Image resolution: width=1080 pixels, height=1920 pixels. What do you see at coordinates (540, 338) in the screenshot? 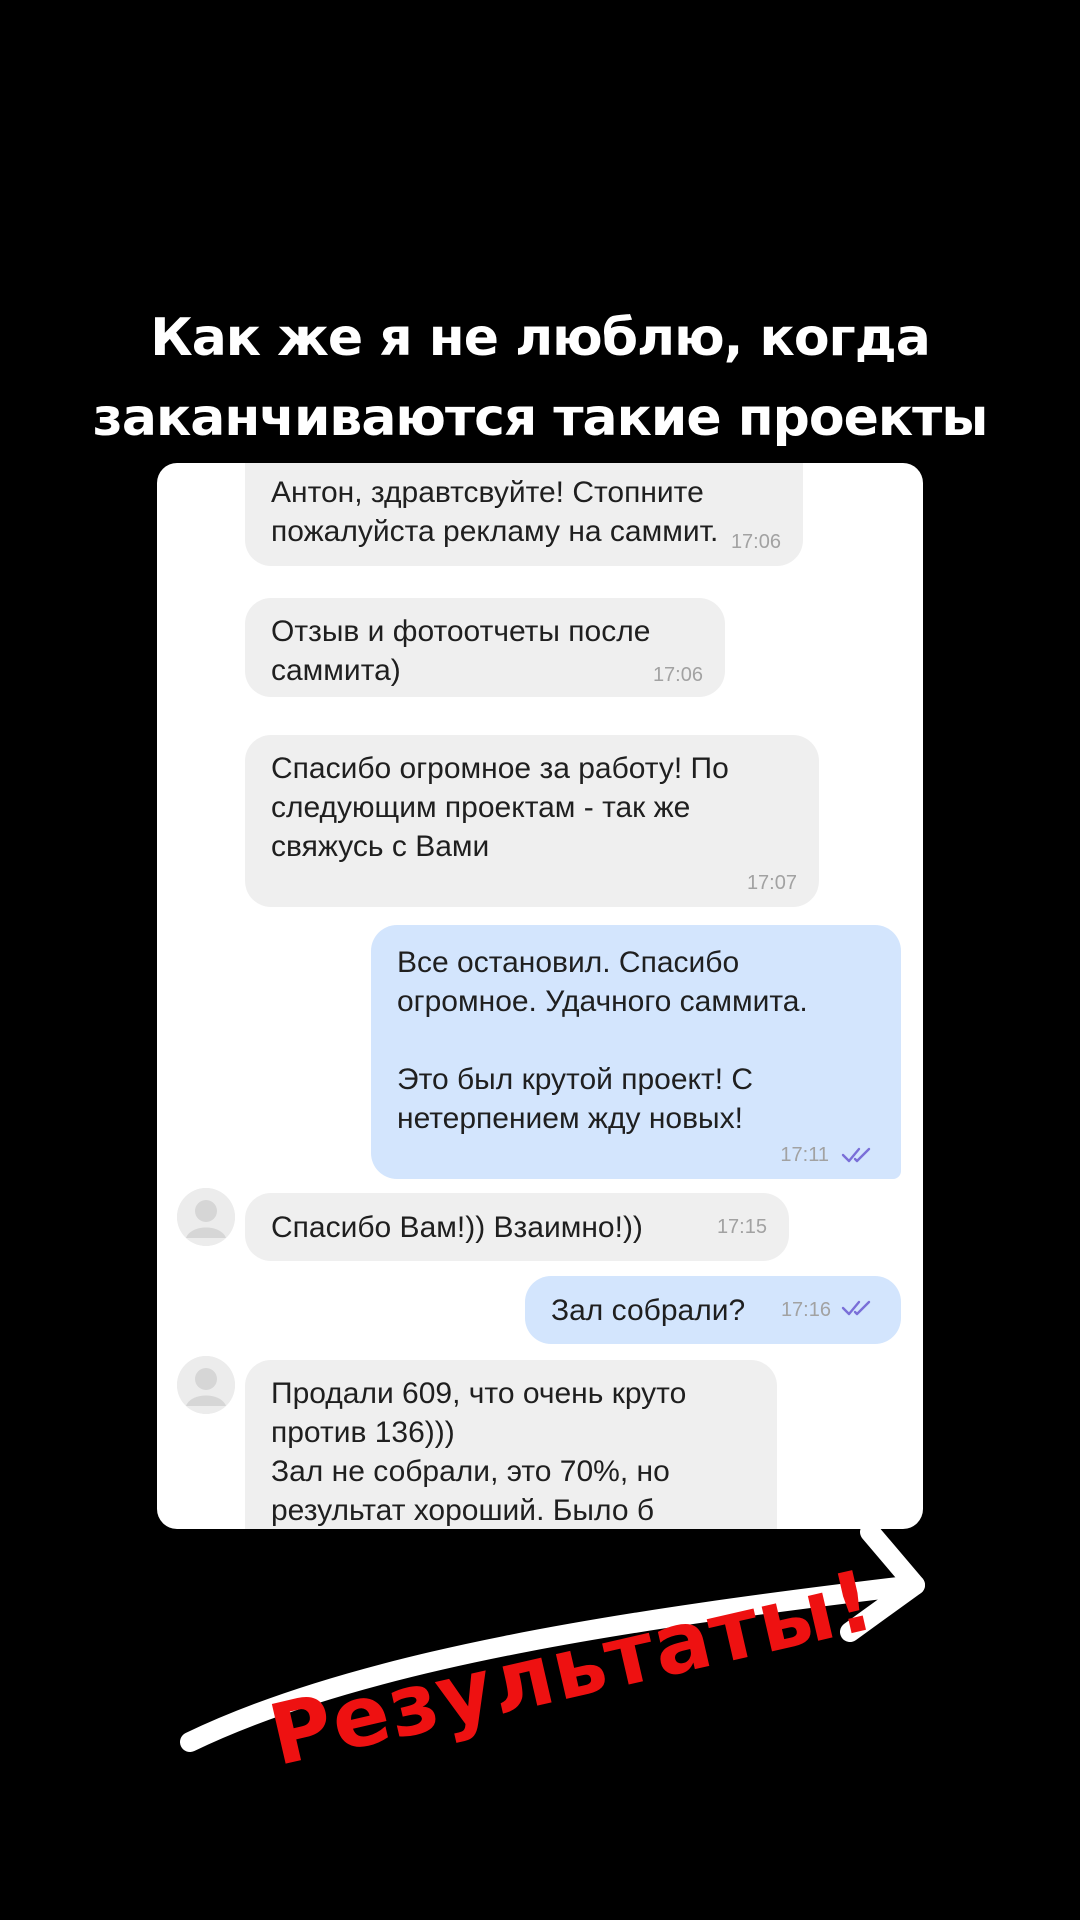
I see `headline-line-1: Как же я не люблю, когда` at bounding box center [540, 338].